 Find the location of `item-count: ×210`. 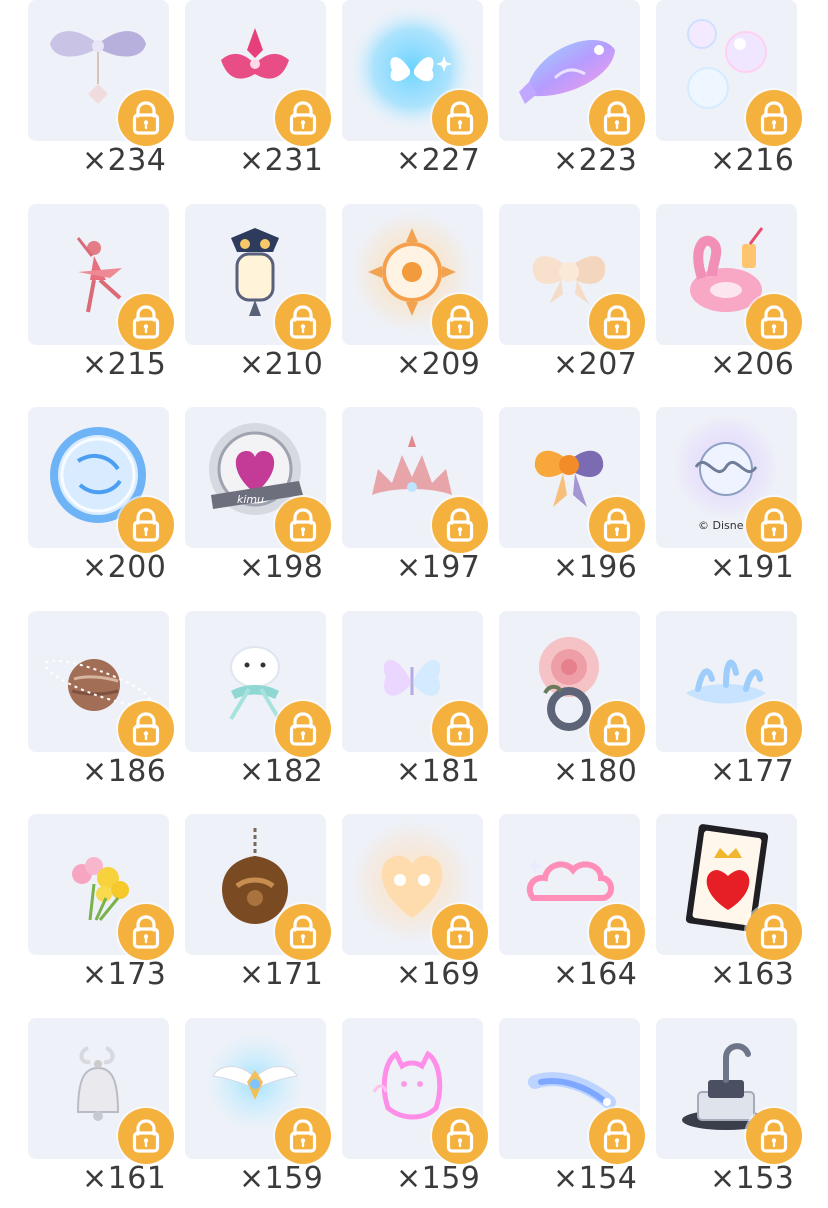

item-count: ×210 is located at coordinates (281, 364).